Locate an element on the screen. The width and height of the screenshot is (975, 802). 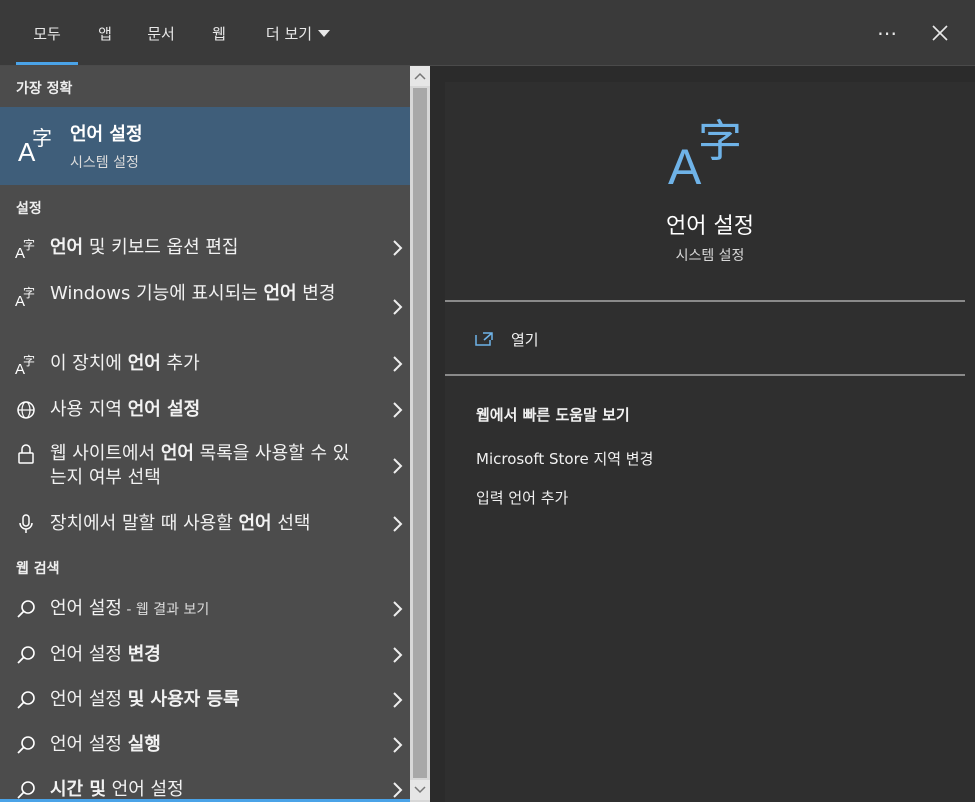
settings-item-website-language: 웹 사이트에서 언어 목록을 사용할 수 있는지 여부 선택 is located at coordinates (205, 466).